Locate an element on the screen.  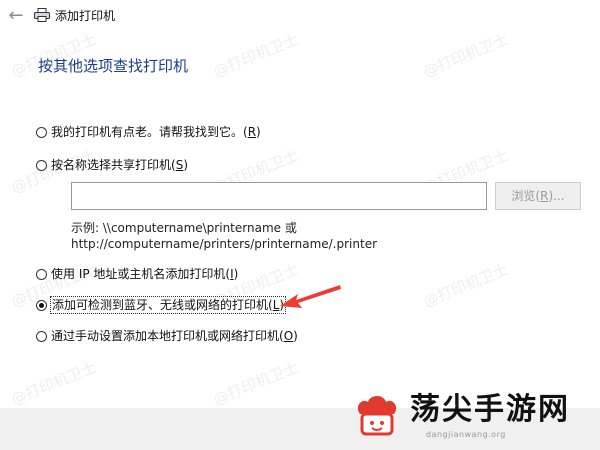
page-heading: 按其他选项查找打印机 is located at coordinates (113, 66).